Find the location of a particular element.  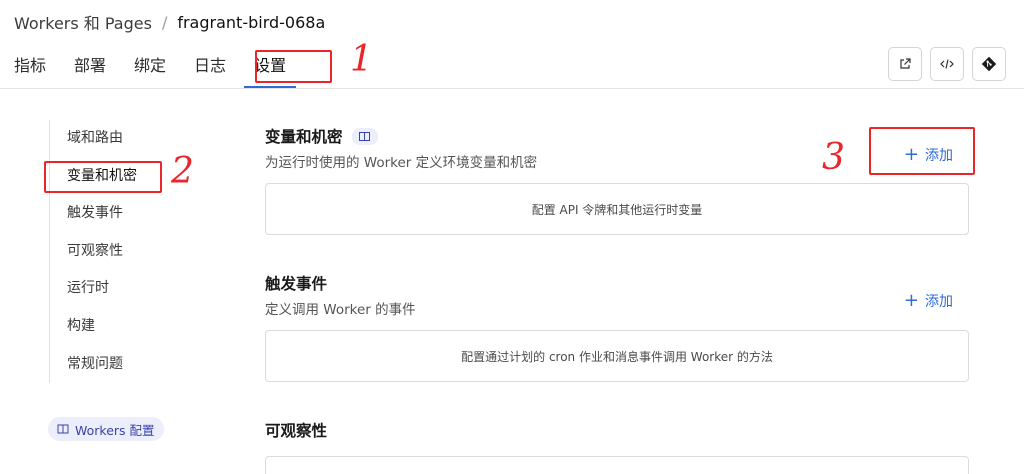

observability-title: 可观察性 is located at coordinates (296, 431).